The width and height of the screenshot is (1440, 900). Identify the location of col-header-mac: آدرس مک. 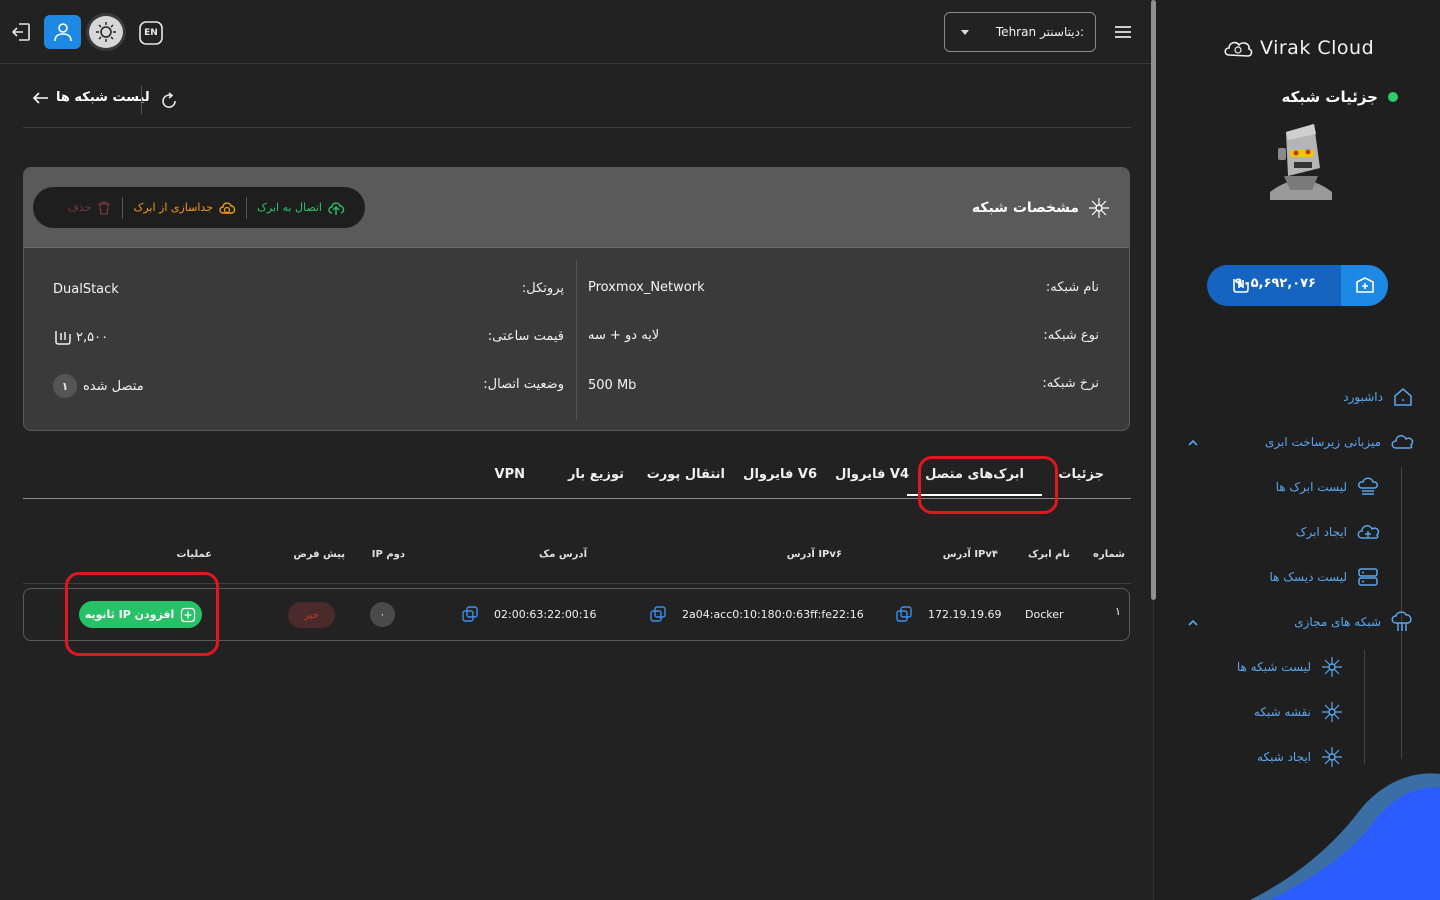
(562, 554).